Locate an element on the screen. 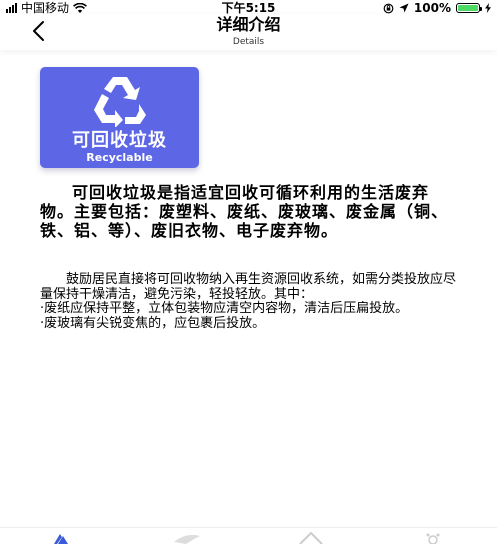 The image size is (497, 544). page-subtitle: Details is located at coordinates (248, 42).